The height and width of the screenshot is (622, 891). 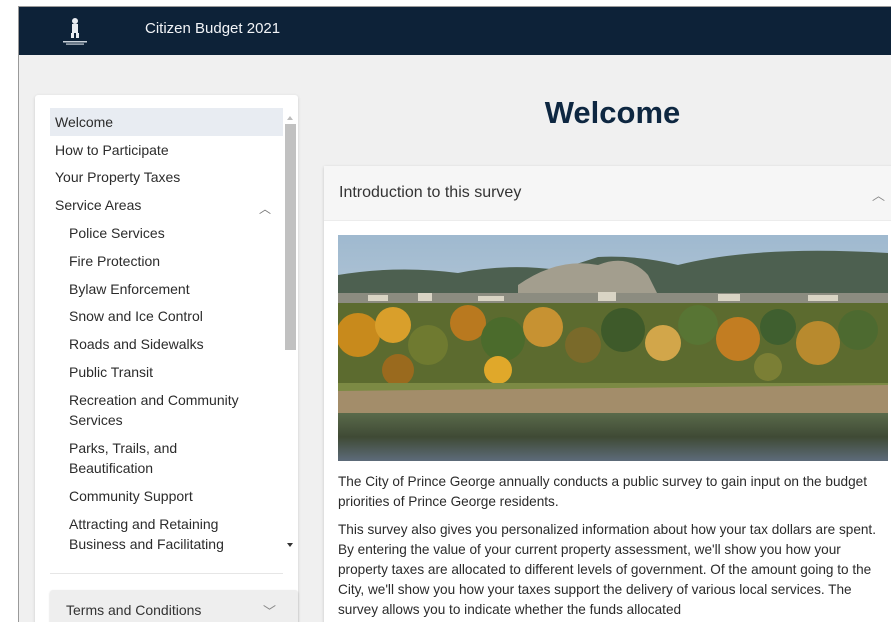 I want to click on scrollbar-thumb, so click(x=290, y=237).